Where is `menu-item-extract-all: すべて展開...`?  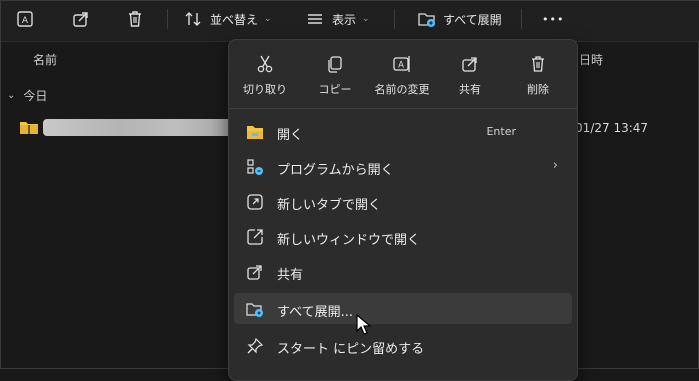 menu-item-extract-all: すべて展開... is located at coordinates (403, 308).